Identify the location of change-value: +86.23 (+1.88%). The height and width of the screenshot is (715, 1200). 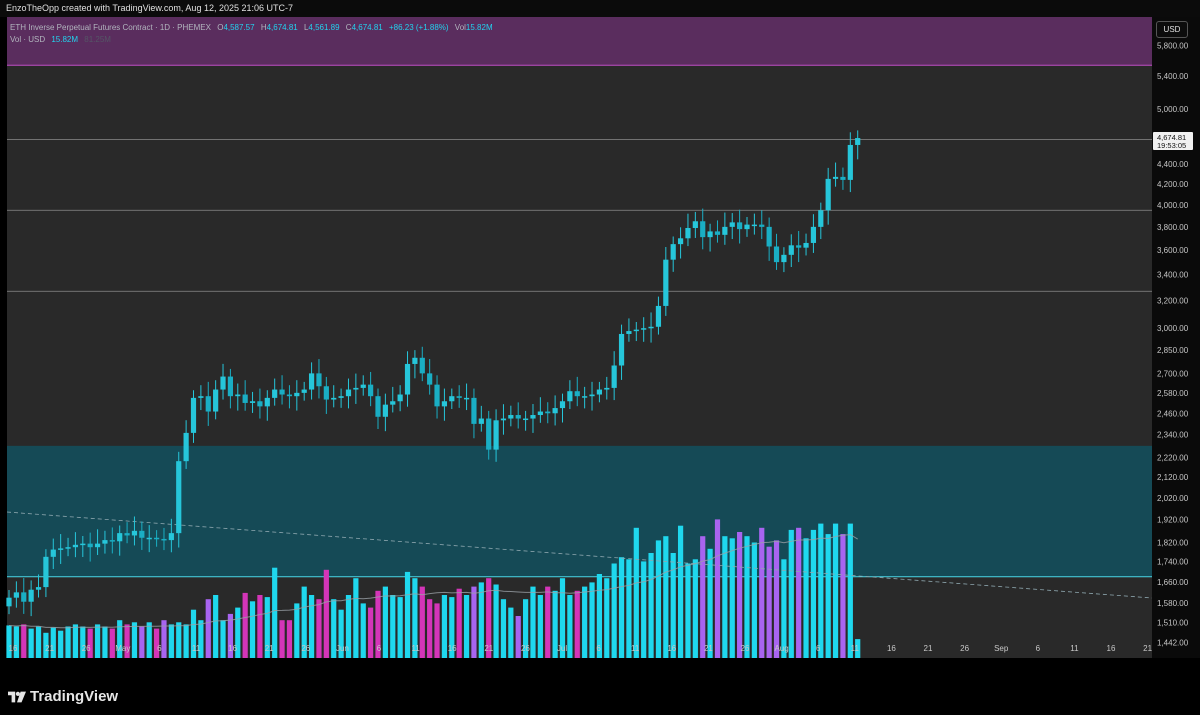
(418, 27).